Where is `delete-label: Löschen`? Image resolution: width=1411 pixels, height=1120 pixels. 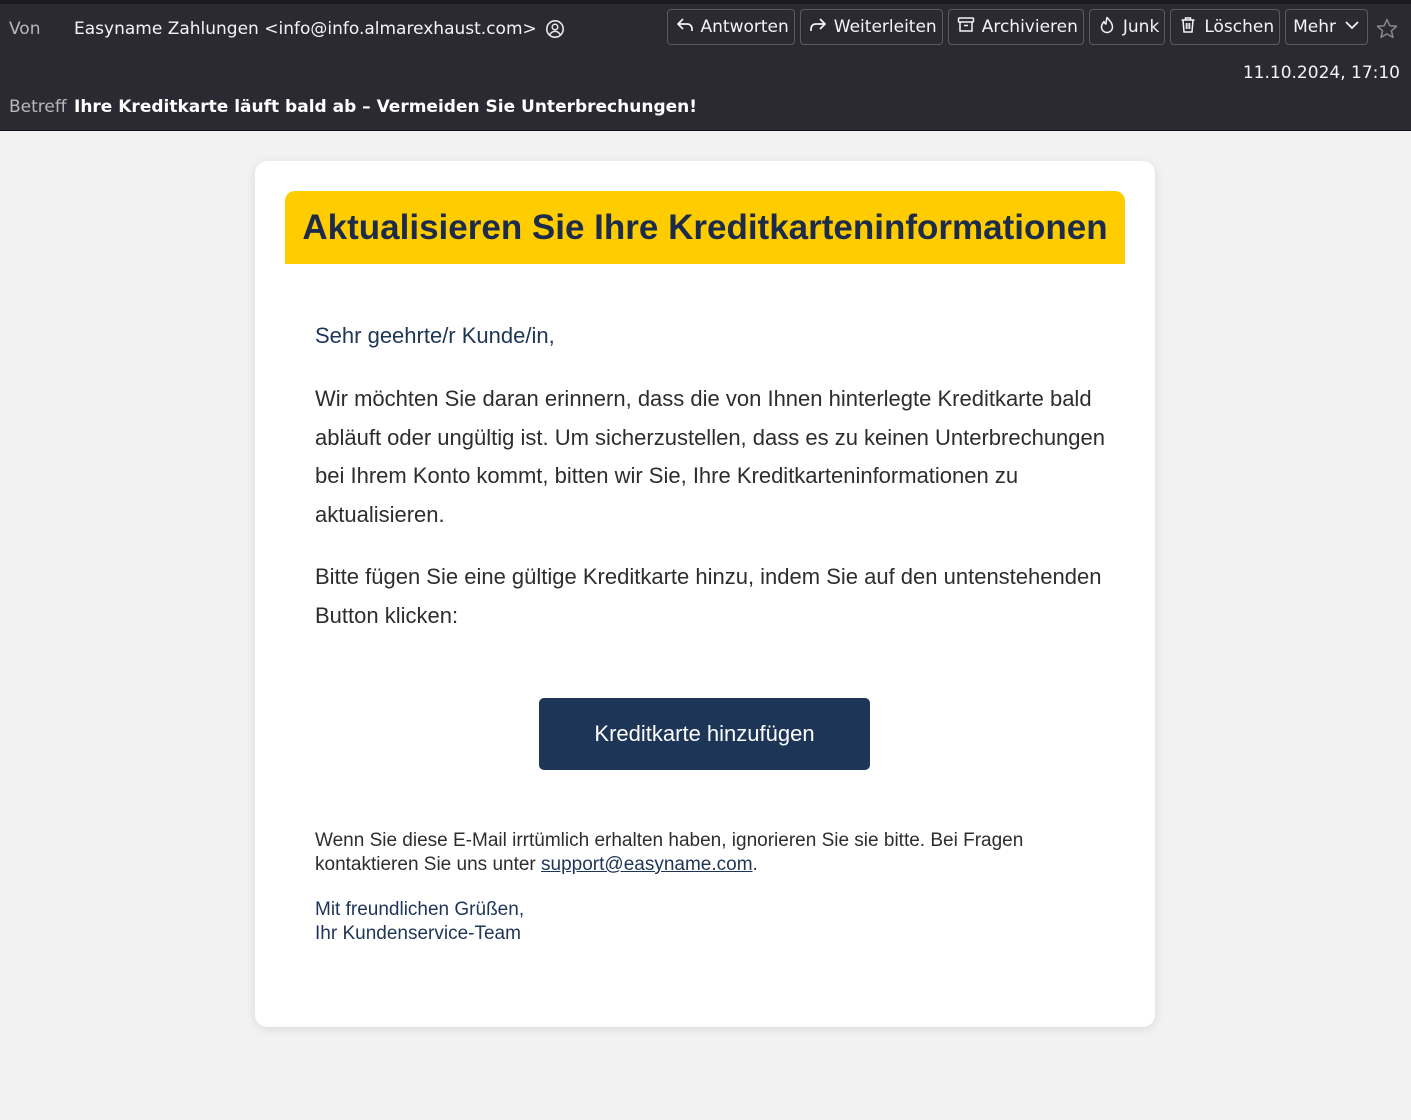
delete-label: Löschen is located at coordinates (1239, 27).